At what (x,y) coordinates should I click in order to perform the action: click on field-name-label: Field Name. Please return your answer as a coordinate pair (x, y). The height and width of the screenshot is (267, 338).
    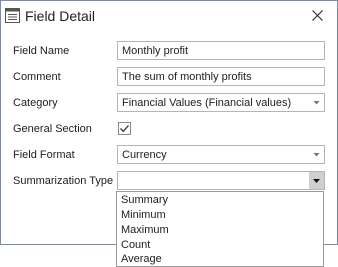
    Looking at the image, I should click on (41, 51).